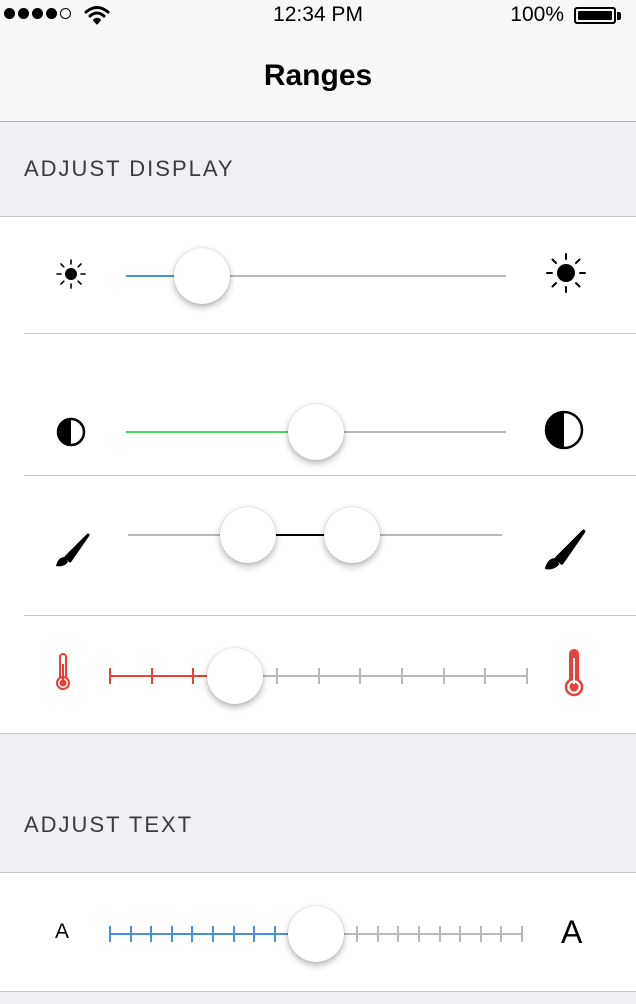 The width and height of the screenshot is (636, 1004). I want to click on brush-range-row, so click(318, 545).